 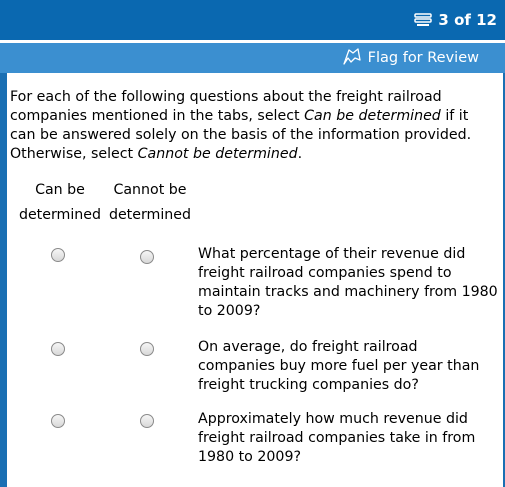 What do you see at coordinates (150, 215) in the screenshot?
I see `column-header-cannot-line2: determined` at bounding box center [150, 215].